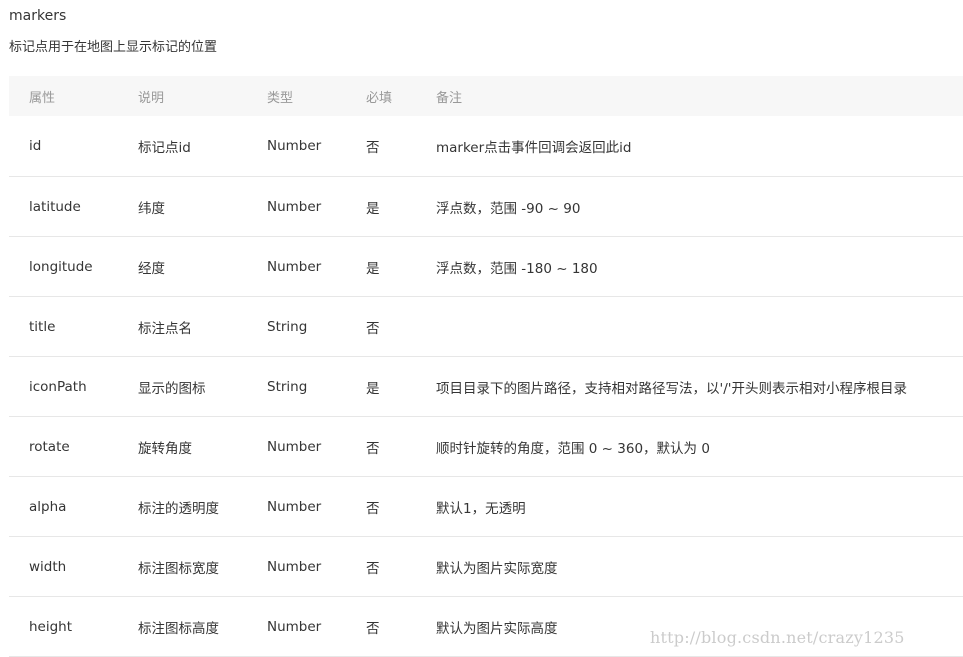 This screenshot has height=657, width=963. I want to click on cell-attribute: latitude, so click(63, 206).